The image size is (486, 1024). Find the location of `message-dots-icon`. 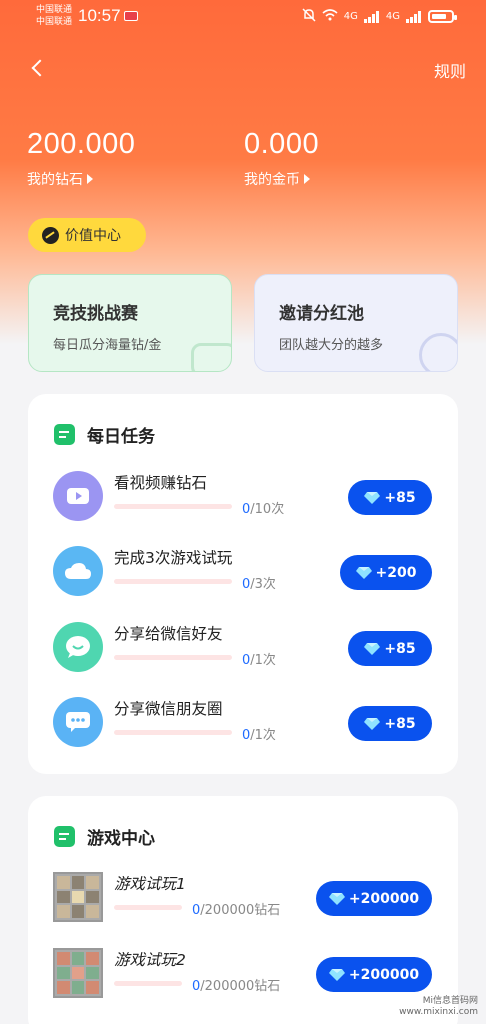

message-dots-icon is located at coordinates (78, 722).